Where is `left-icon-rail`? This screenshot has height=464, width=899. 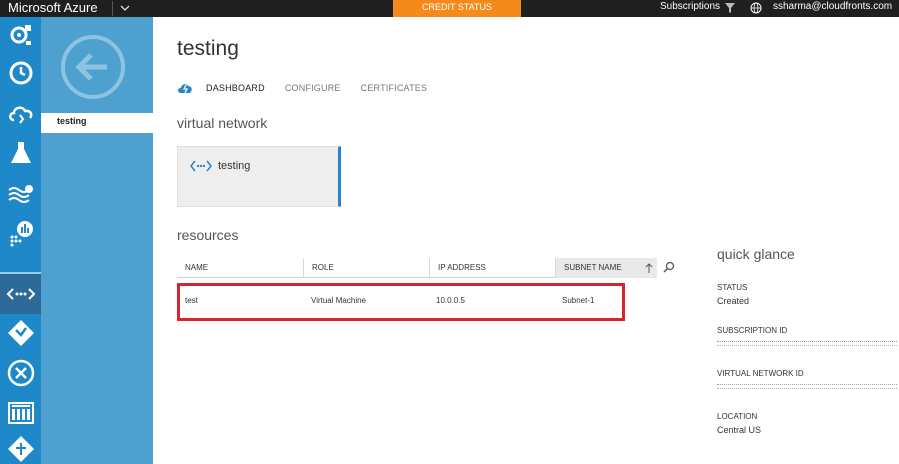
left-icon-rail is located at coordinates (20, 240).